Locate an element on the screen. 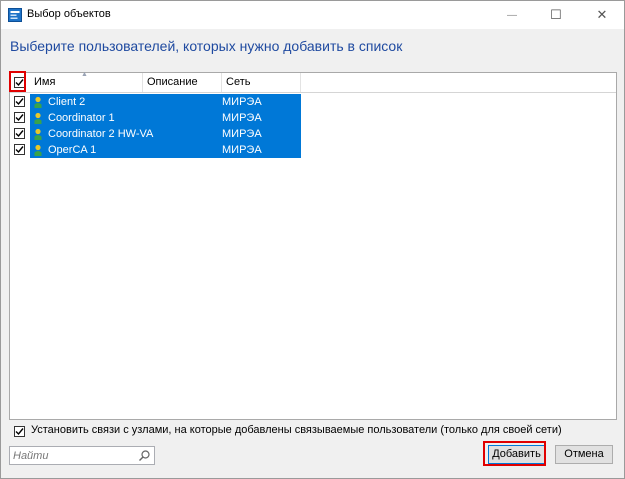 Image resolution: width=625 pixels, height=479 pixels. sort-ascending-icon: ▲ is located at coordinates (84, 74).